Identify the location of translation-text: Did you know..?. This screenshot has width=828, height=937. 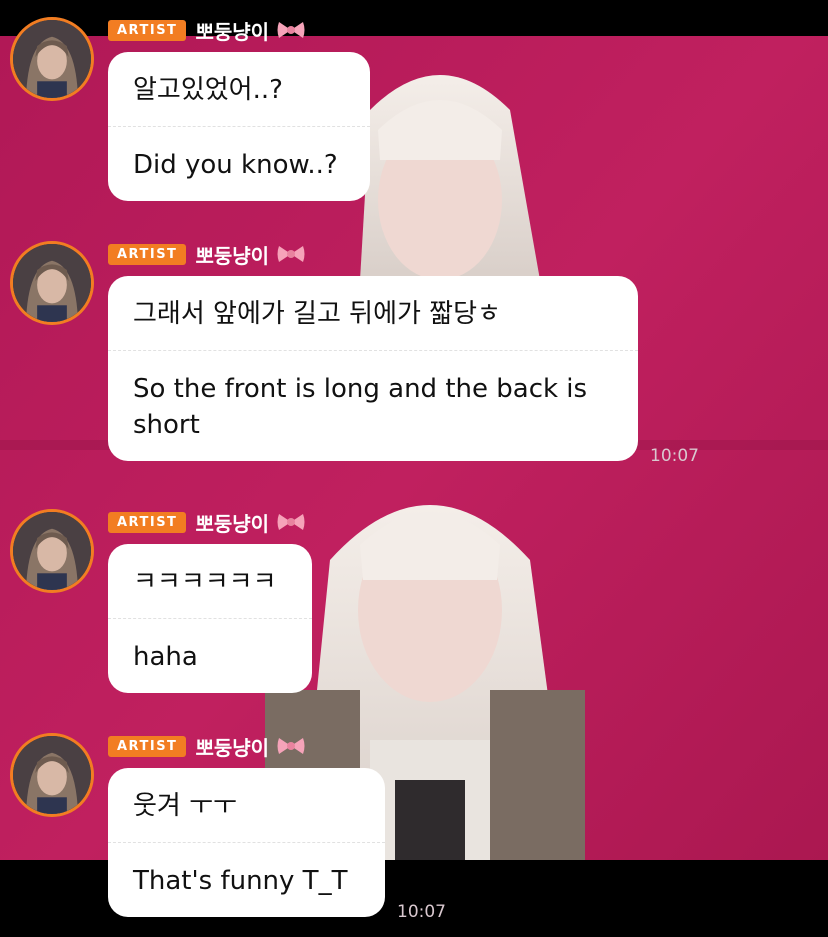
(235, 165).